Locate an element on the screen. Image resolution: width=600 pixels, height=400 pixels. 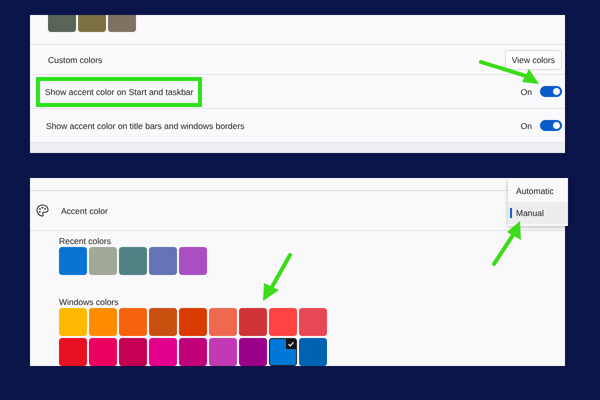
setting-label: Custom colors is located at coordinates (75, 59).